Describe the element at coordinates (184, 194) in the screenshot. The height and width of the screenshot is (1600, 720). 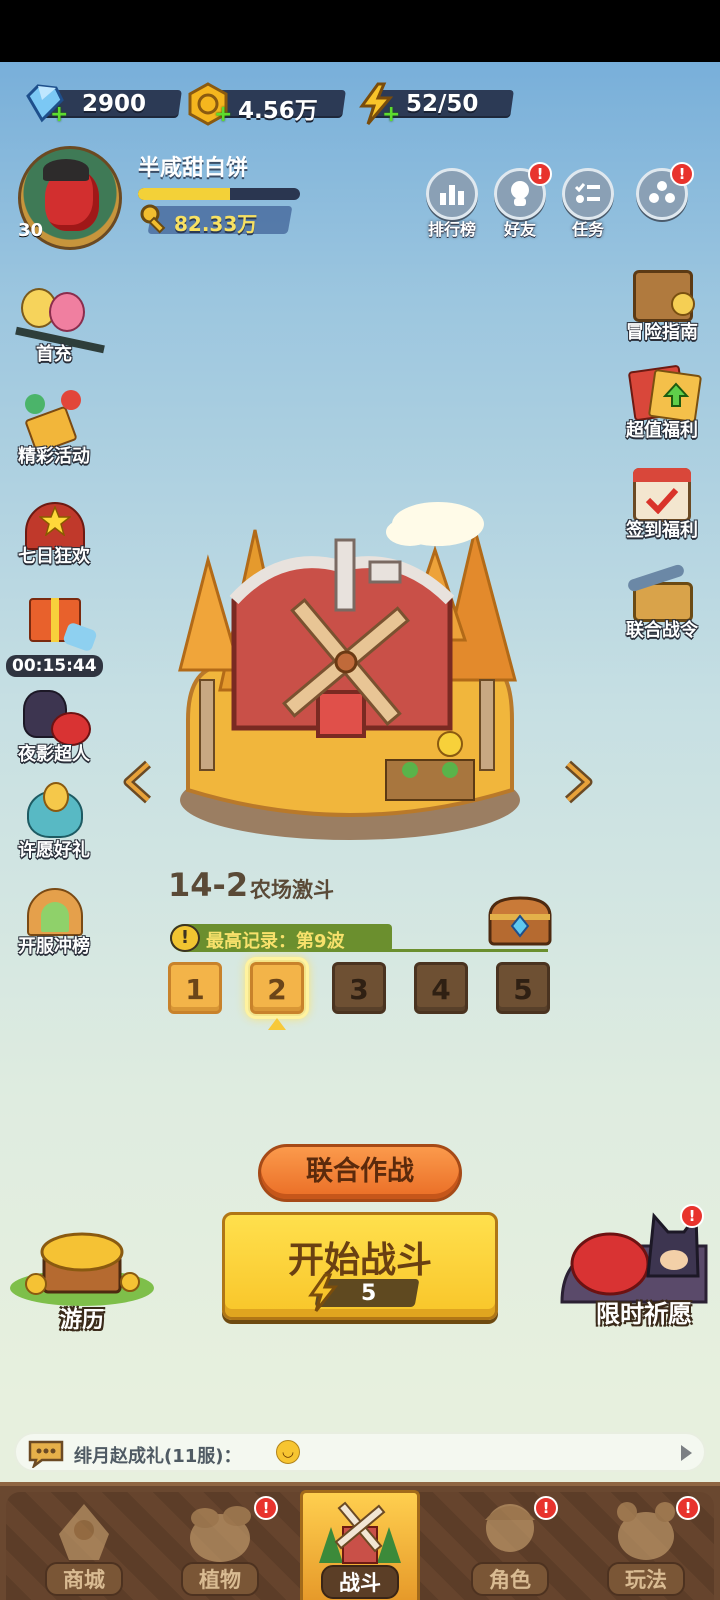
I see `xp-bar-fill` at that location.